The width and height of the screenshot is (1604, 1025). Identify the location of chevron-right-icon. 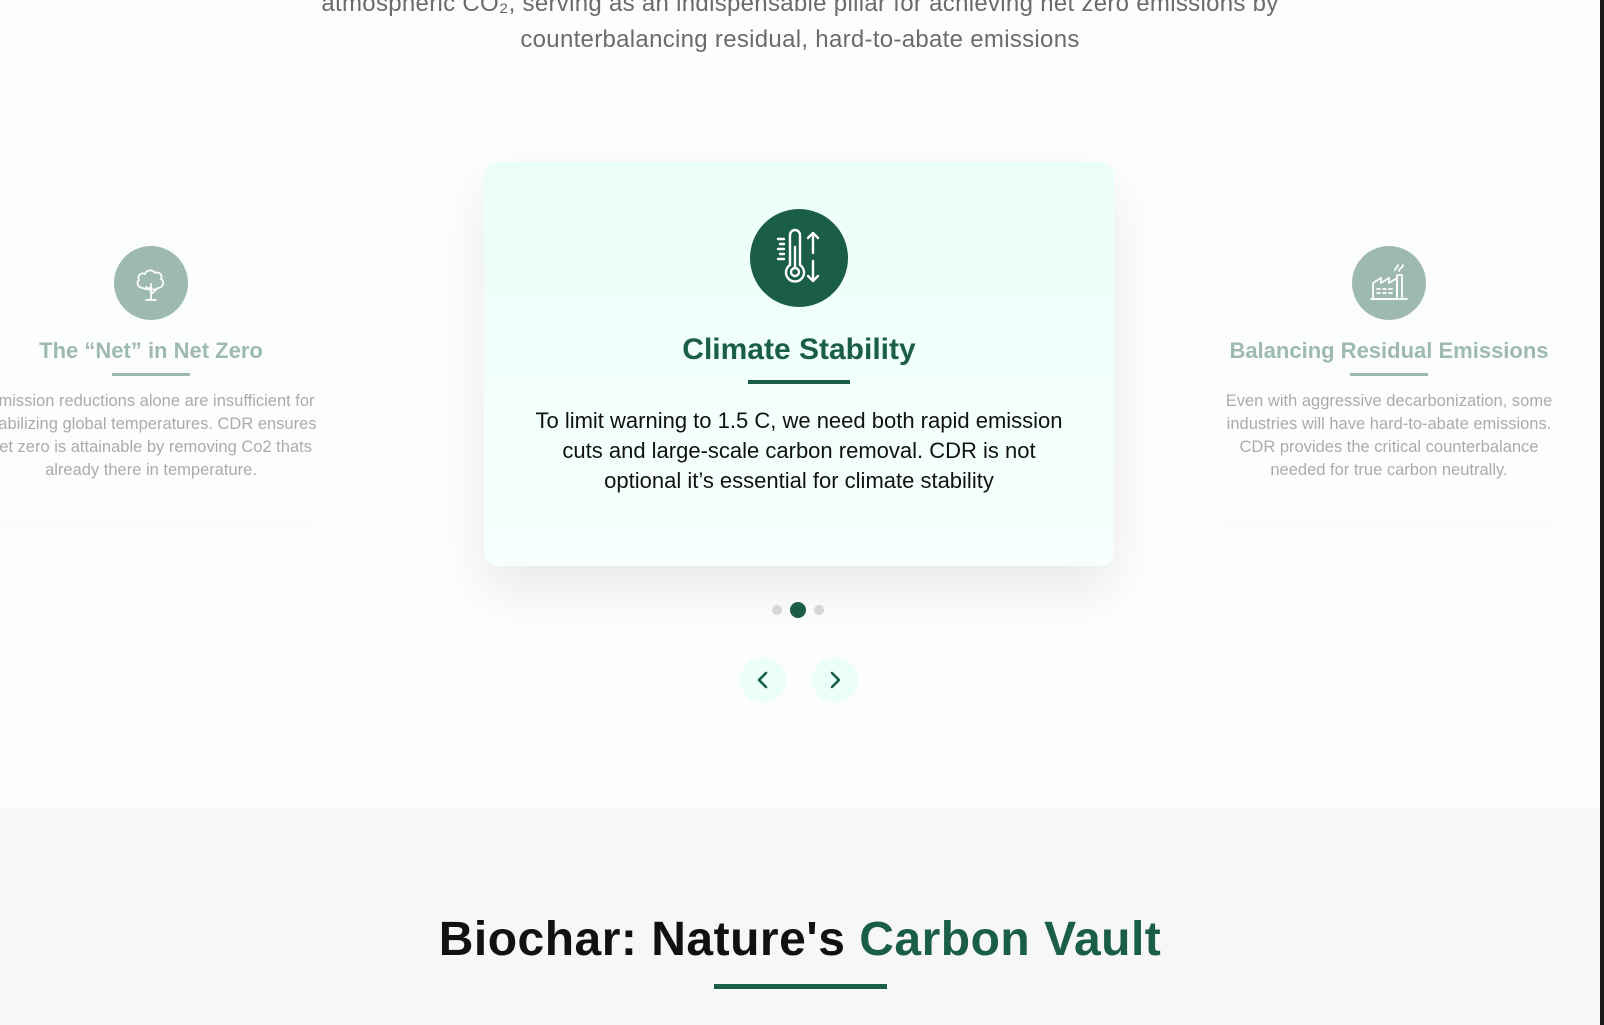
(835, 680).